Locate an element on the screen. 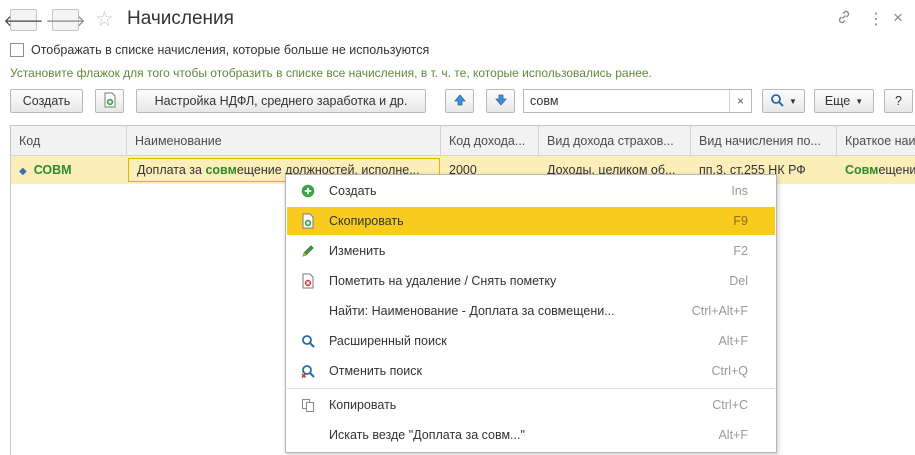  arrow-up-icon is located at coordinates (460, 101).